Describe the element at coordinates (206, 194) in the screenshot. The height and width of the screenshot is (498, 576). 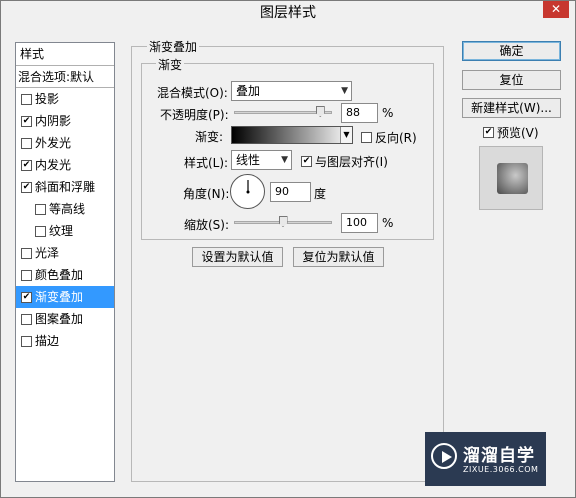
I see `angle-label: 角度(N):` at that location.